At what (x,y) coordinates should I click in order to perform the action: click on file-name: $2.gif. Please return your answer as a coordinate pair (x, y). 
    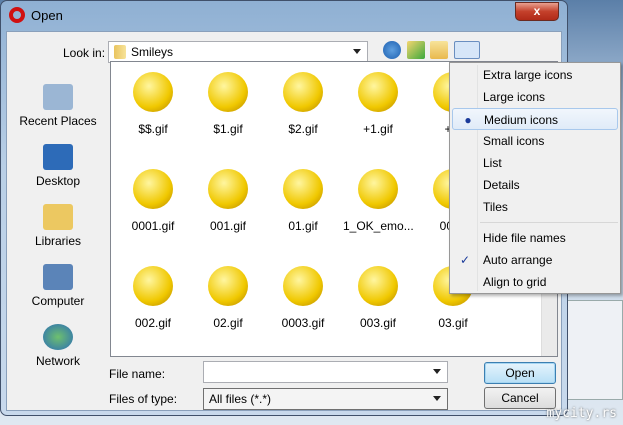
    Looking at the image, I should click on (303, 129).